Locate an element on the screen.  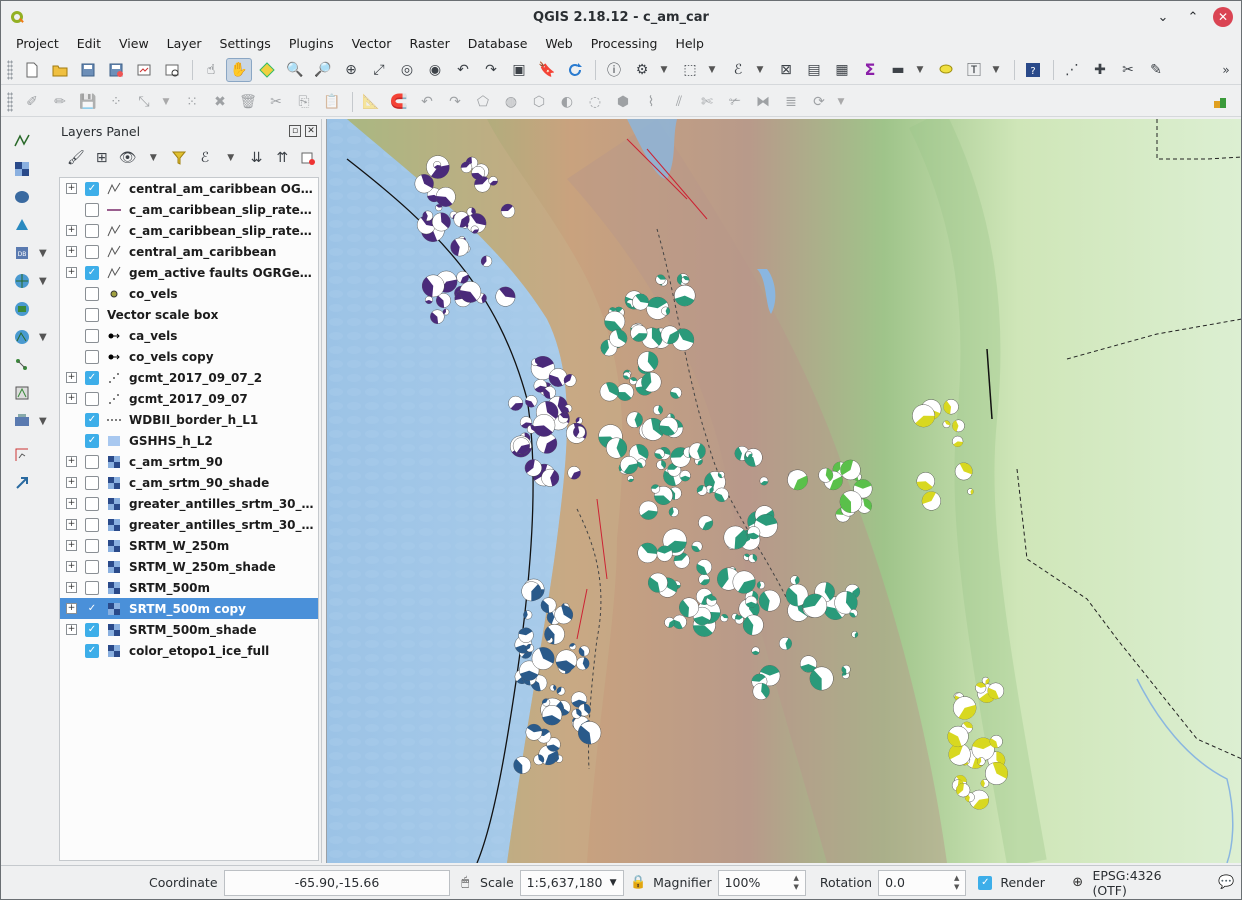
deselect-features-icon: ⊠ is located at coordinates (786, 70).